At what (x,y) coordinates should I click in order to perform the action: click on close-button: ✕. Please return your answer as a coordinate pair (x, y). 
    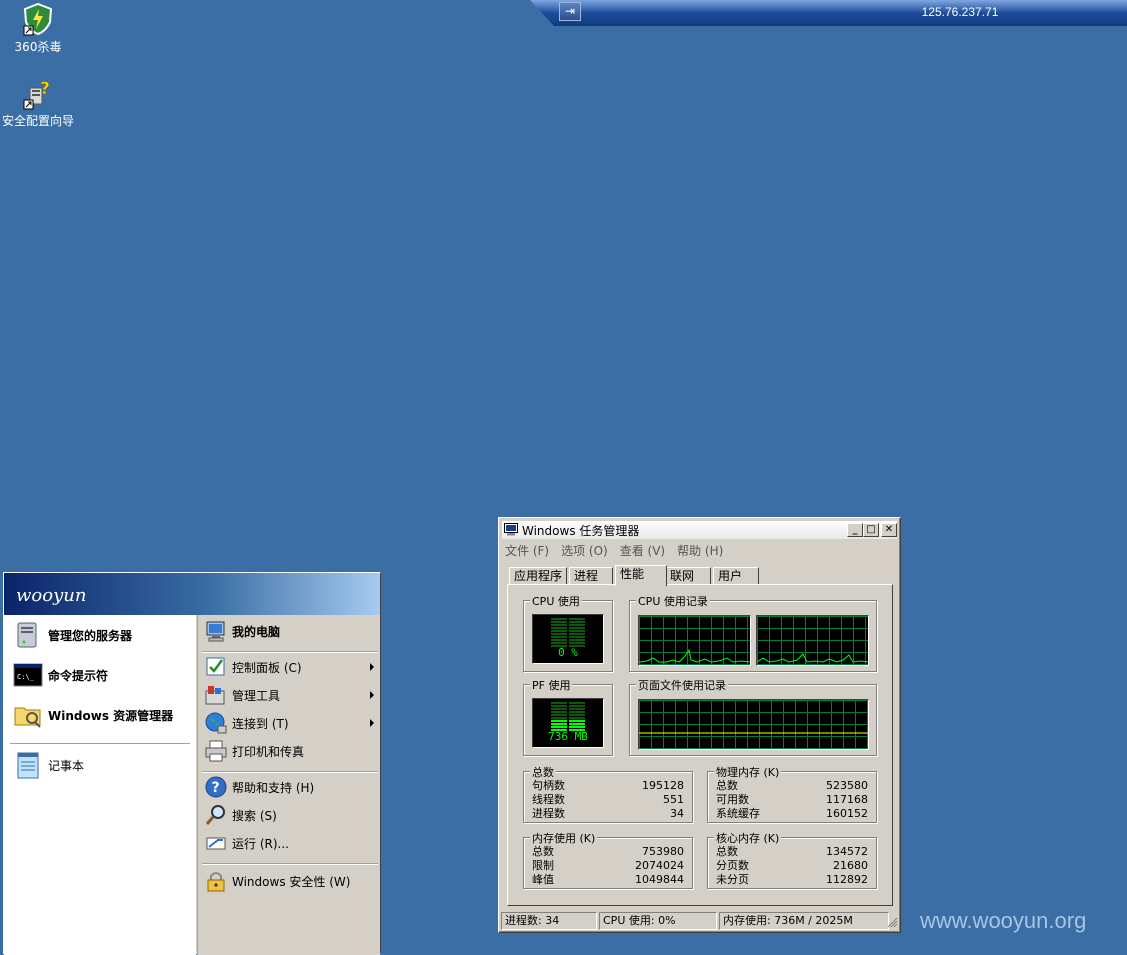
    Looking at the image, I should click on (889, 530).